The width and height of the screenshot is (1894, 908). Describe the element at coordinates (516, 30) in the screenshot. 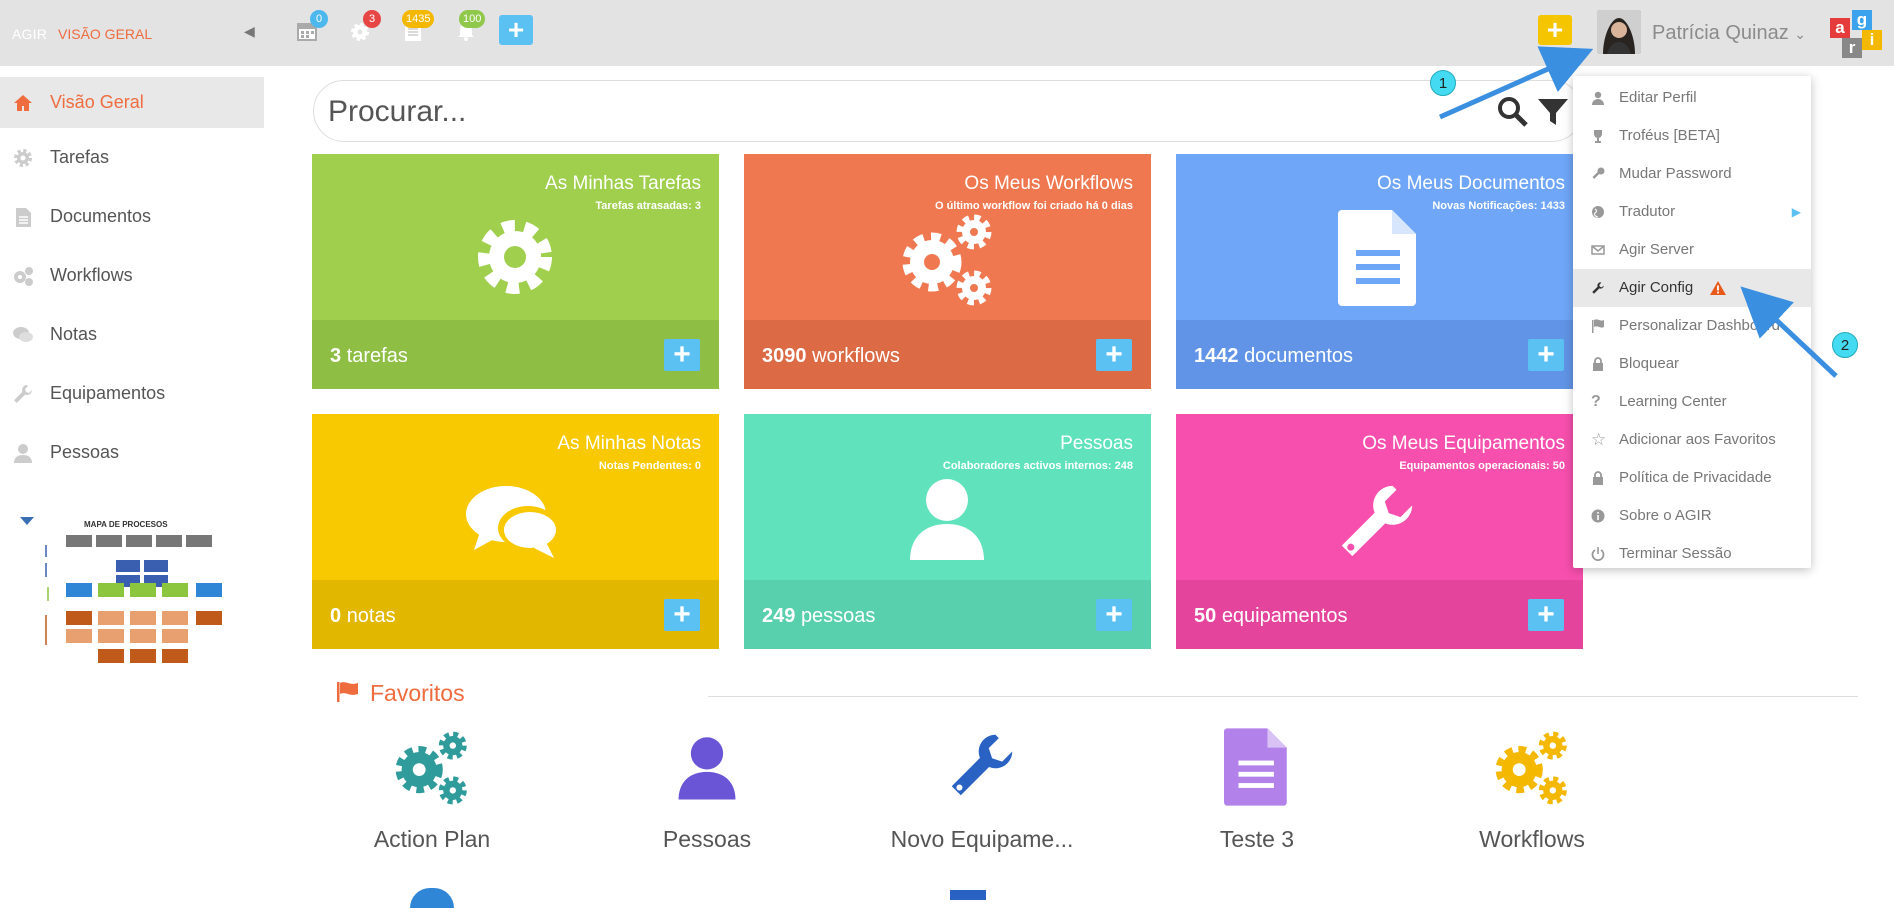

I see `quick-add-button: +` at that location.